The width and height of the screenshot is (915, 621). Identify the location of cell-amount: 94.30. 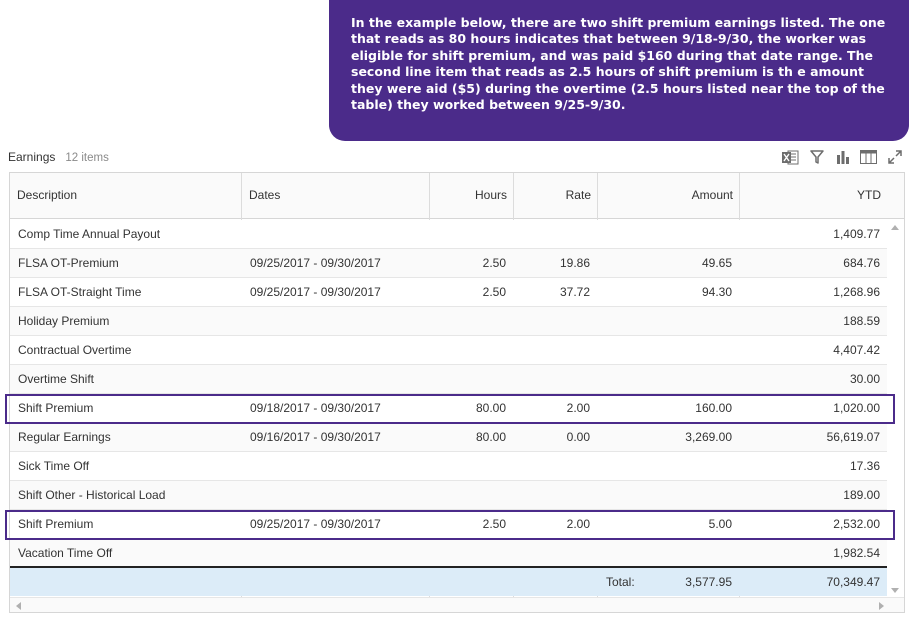
(716, 292).